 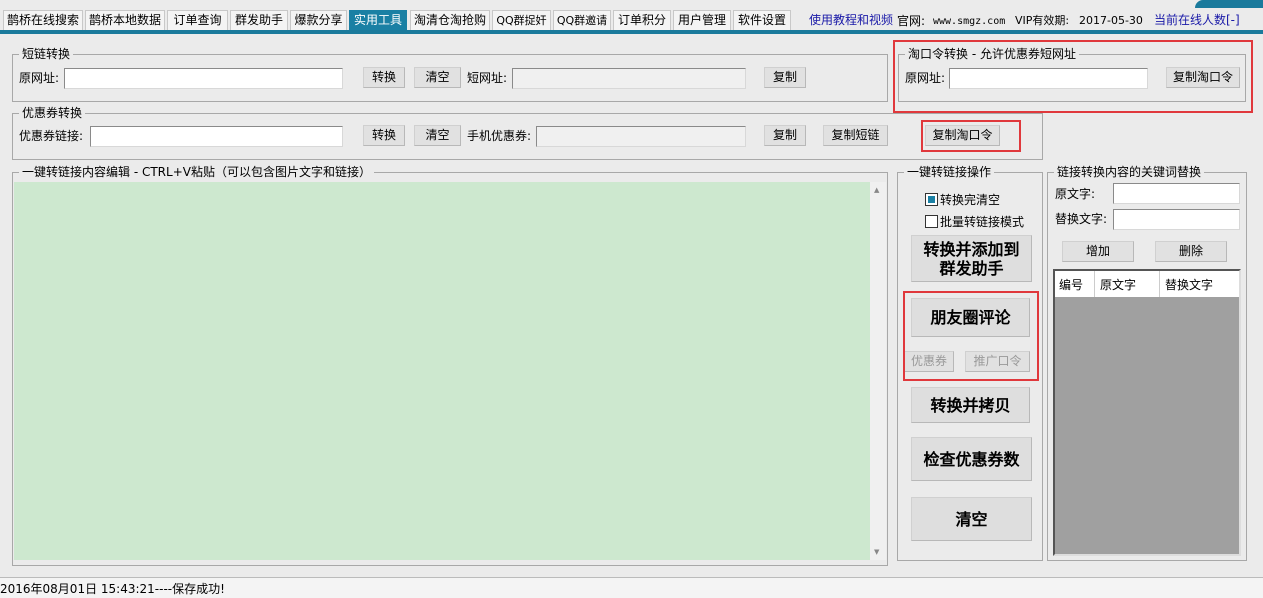 I want to click on convert-copy-button: 转换并拷贝, so click(x=970, y=405).